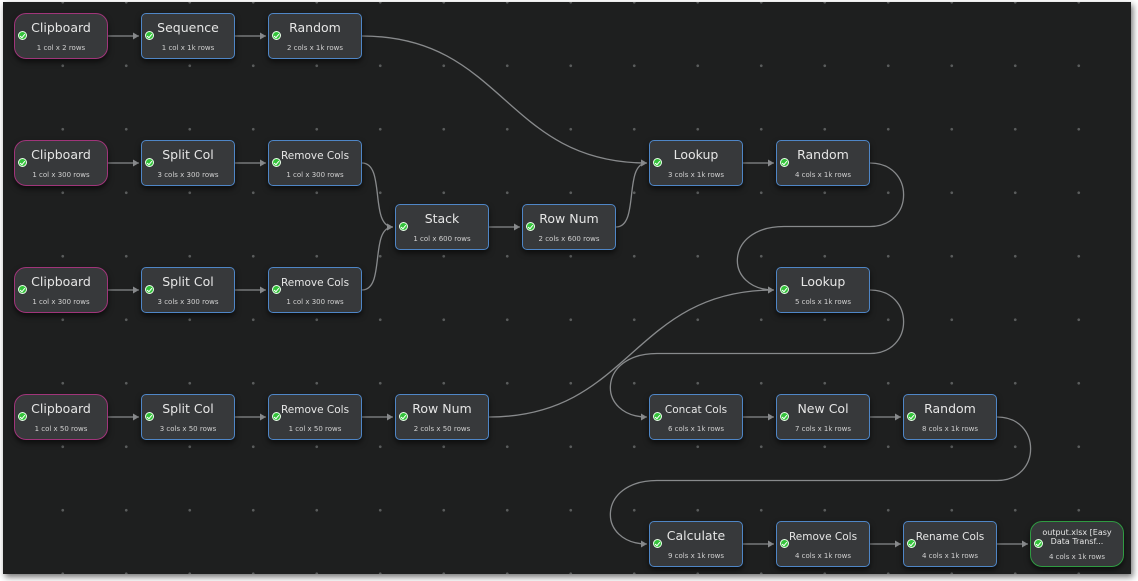  Describe the element at coordinates (442, 227) in the screenshot. I see `node-stack: Stack 1 col x 600 rows` at that location.